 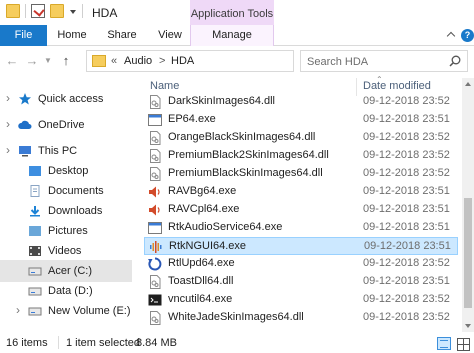 What do you see at coordinates (467, 35) in the screenshot?
I see `help-icon: ?` at bounding box center [467, 35].